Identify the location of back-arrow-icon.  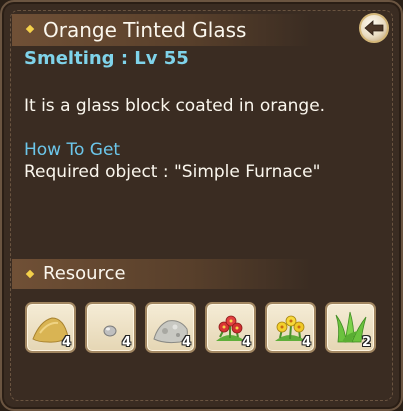
(374, 28).